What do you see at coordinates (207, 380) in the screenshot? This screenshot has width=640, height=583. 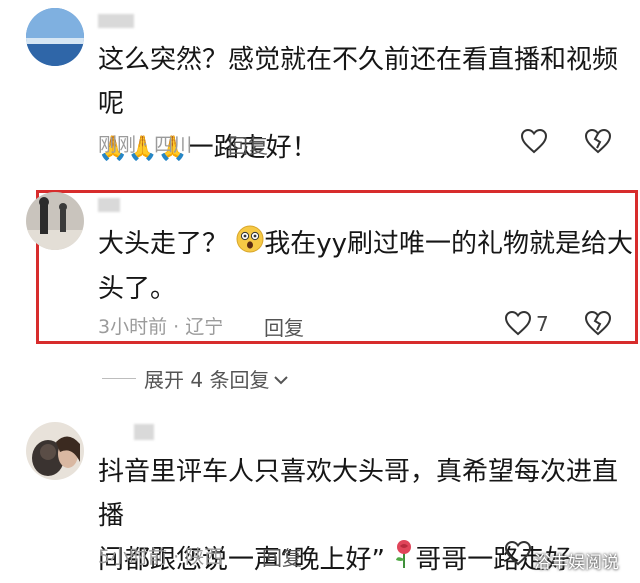 I see `expand-replies-label: 展开 4 条回复` at bounding box center [207, 380].